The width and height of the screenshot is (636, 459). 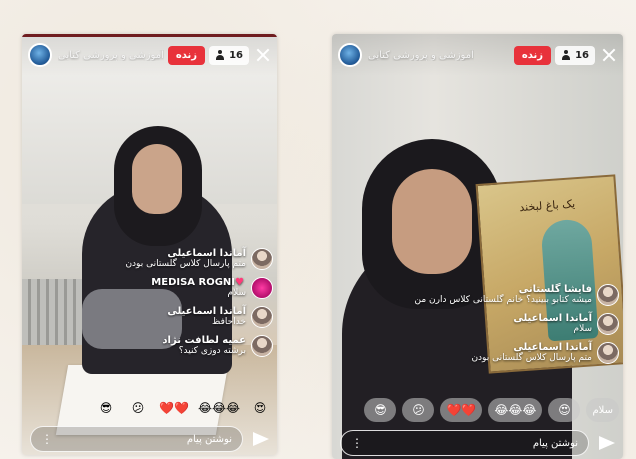 I want to click on comment-author: عمیه لطافت نژاد, so click(x=204, y=340).